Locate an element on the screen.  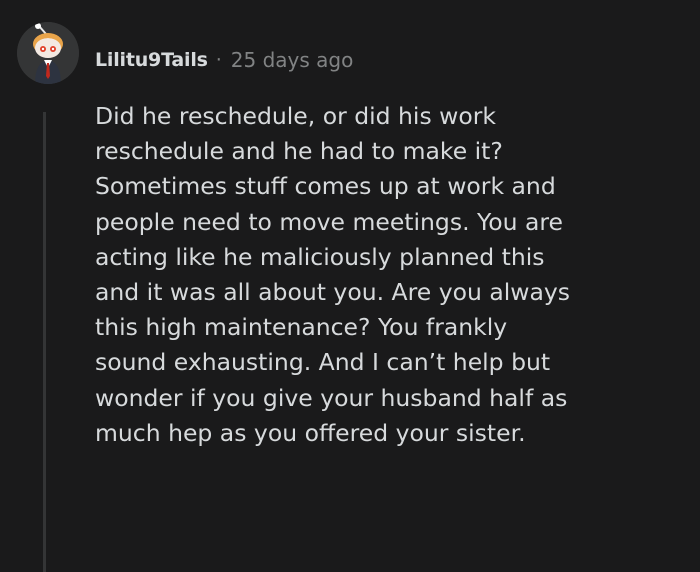
author-username: Lilitu9Tails is located at coordinates (151, 60).